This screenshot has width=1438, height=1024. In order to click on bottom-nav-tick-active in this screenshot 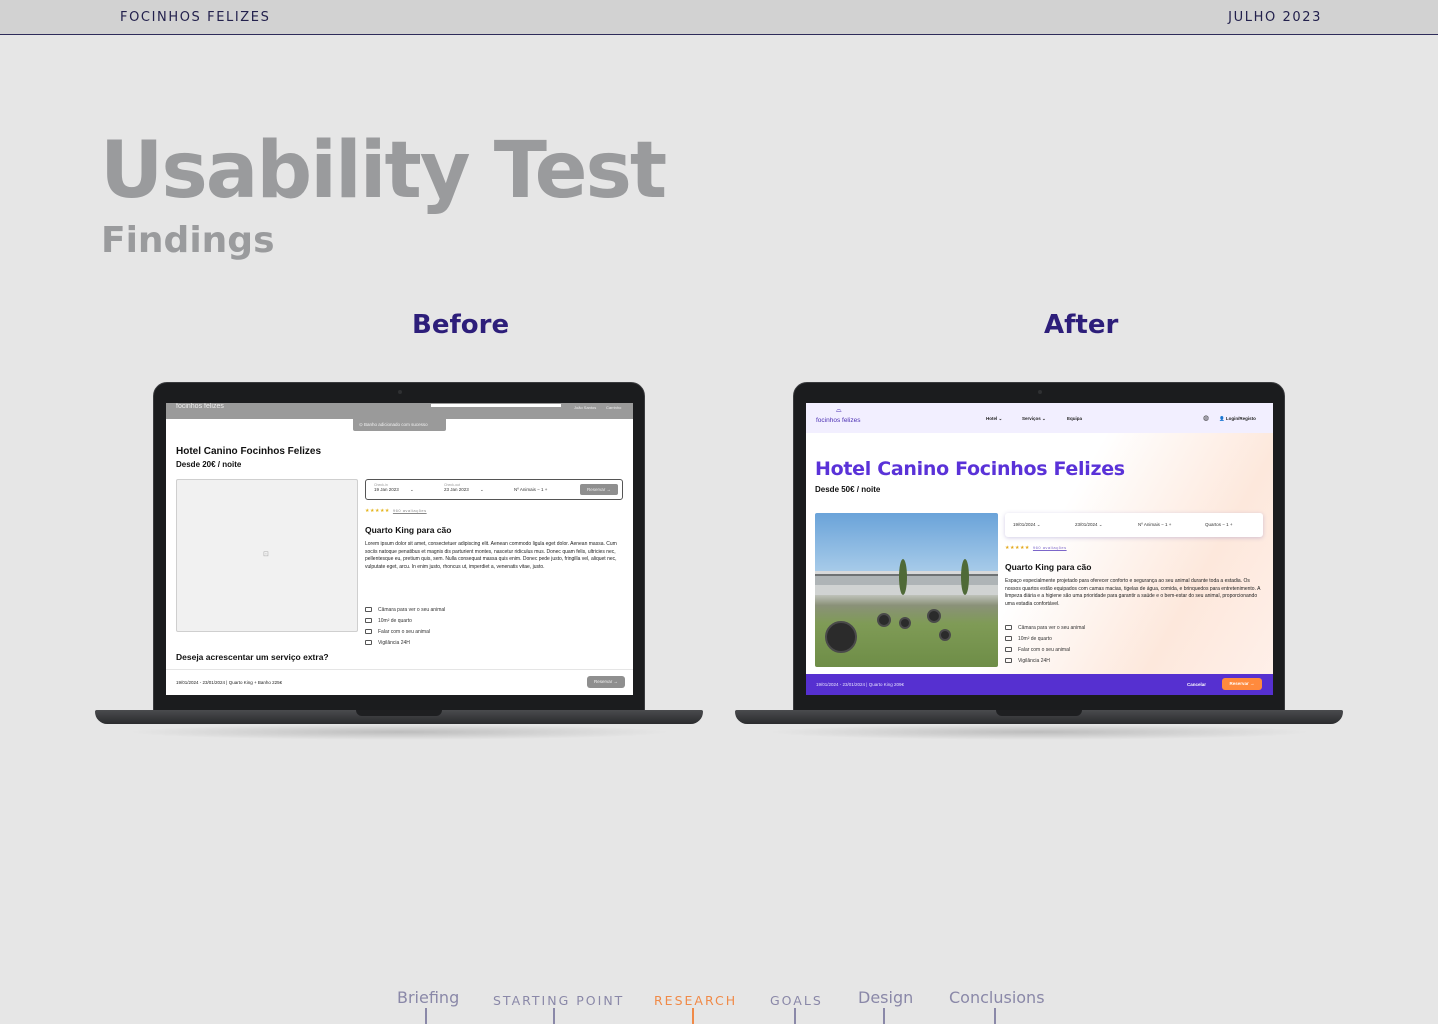, I will do `click(693, 1016)`.